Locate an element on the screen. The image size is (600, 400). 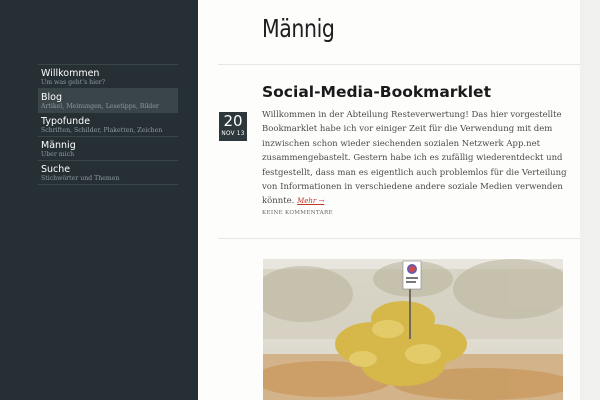
nav-item-title: Typofunde is located at coordinates (66, 121).